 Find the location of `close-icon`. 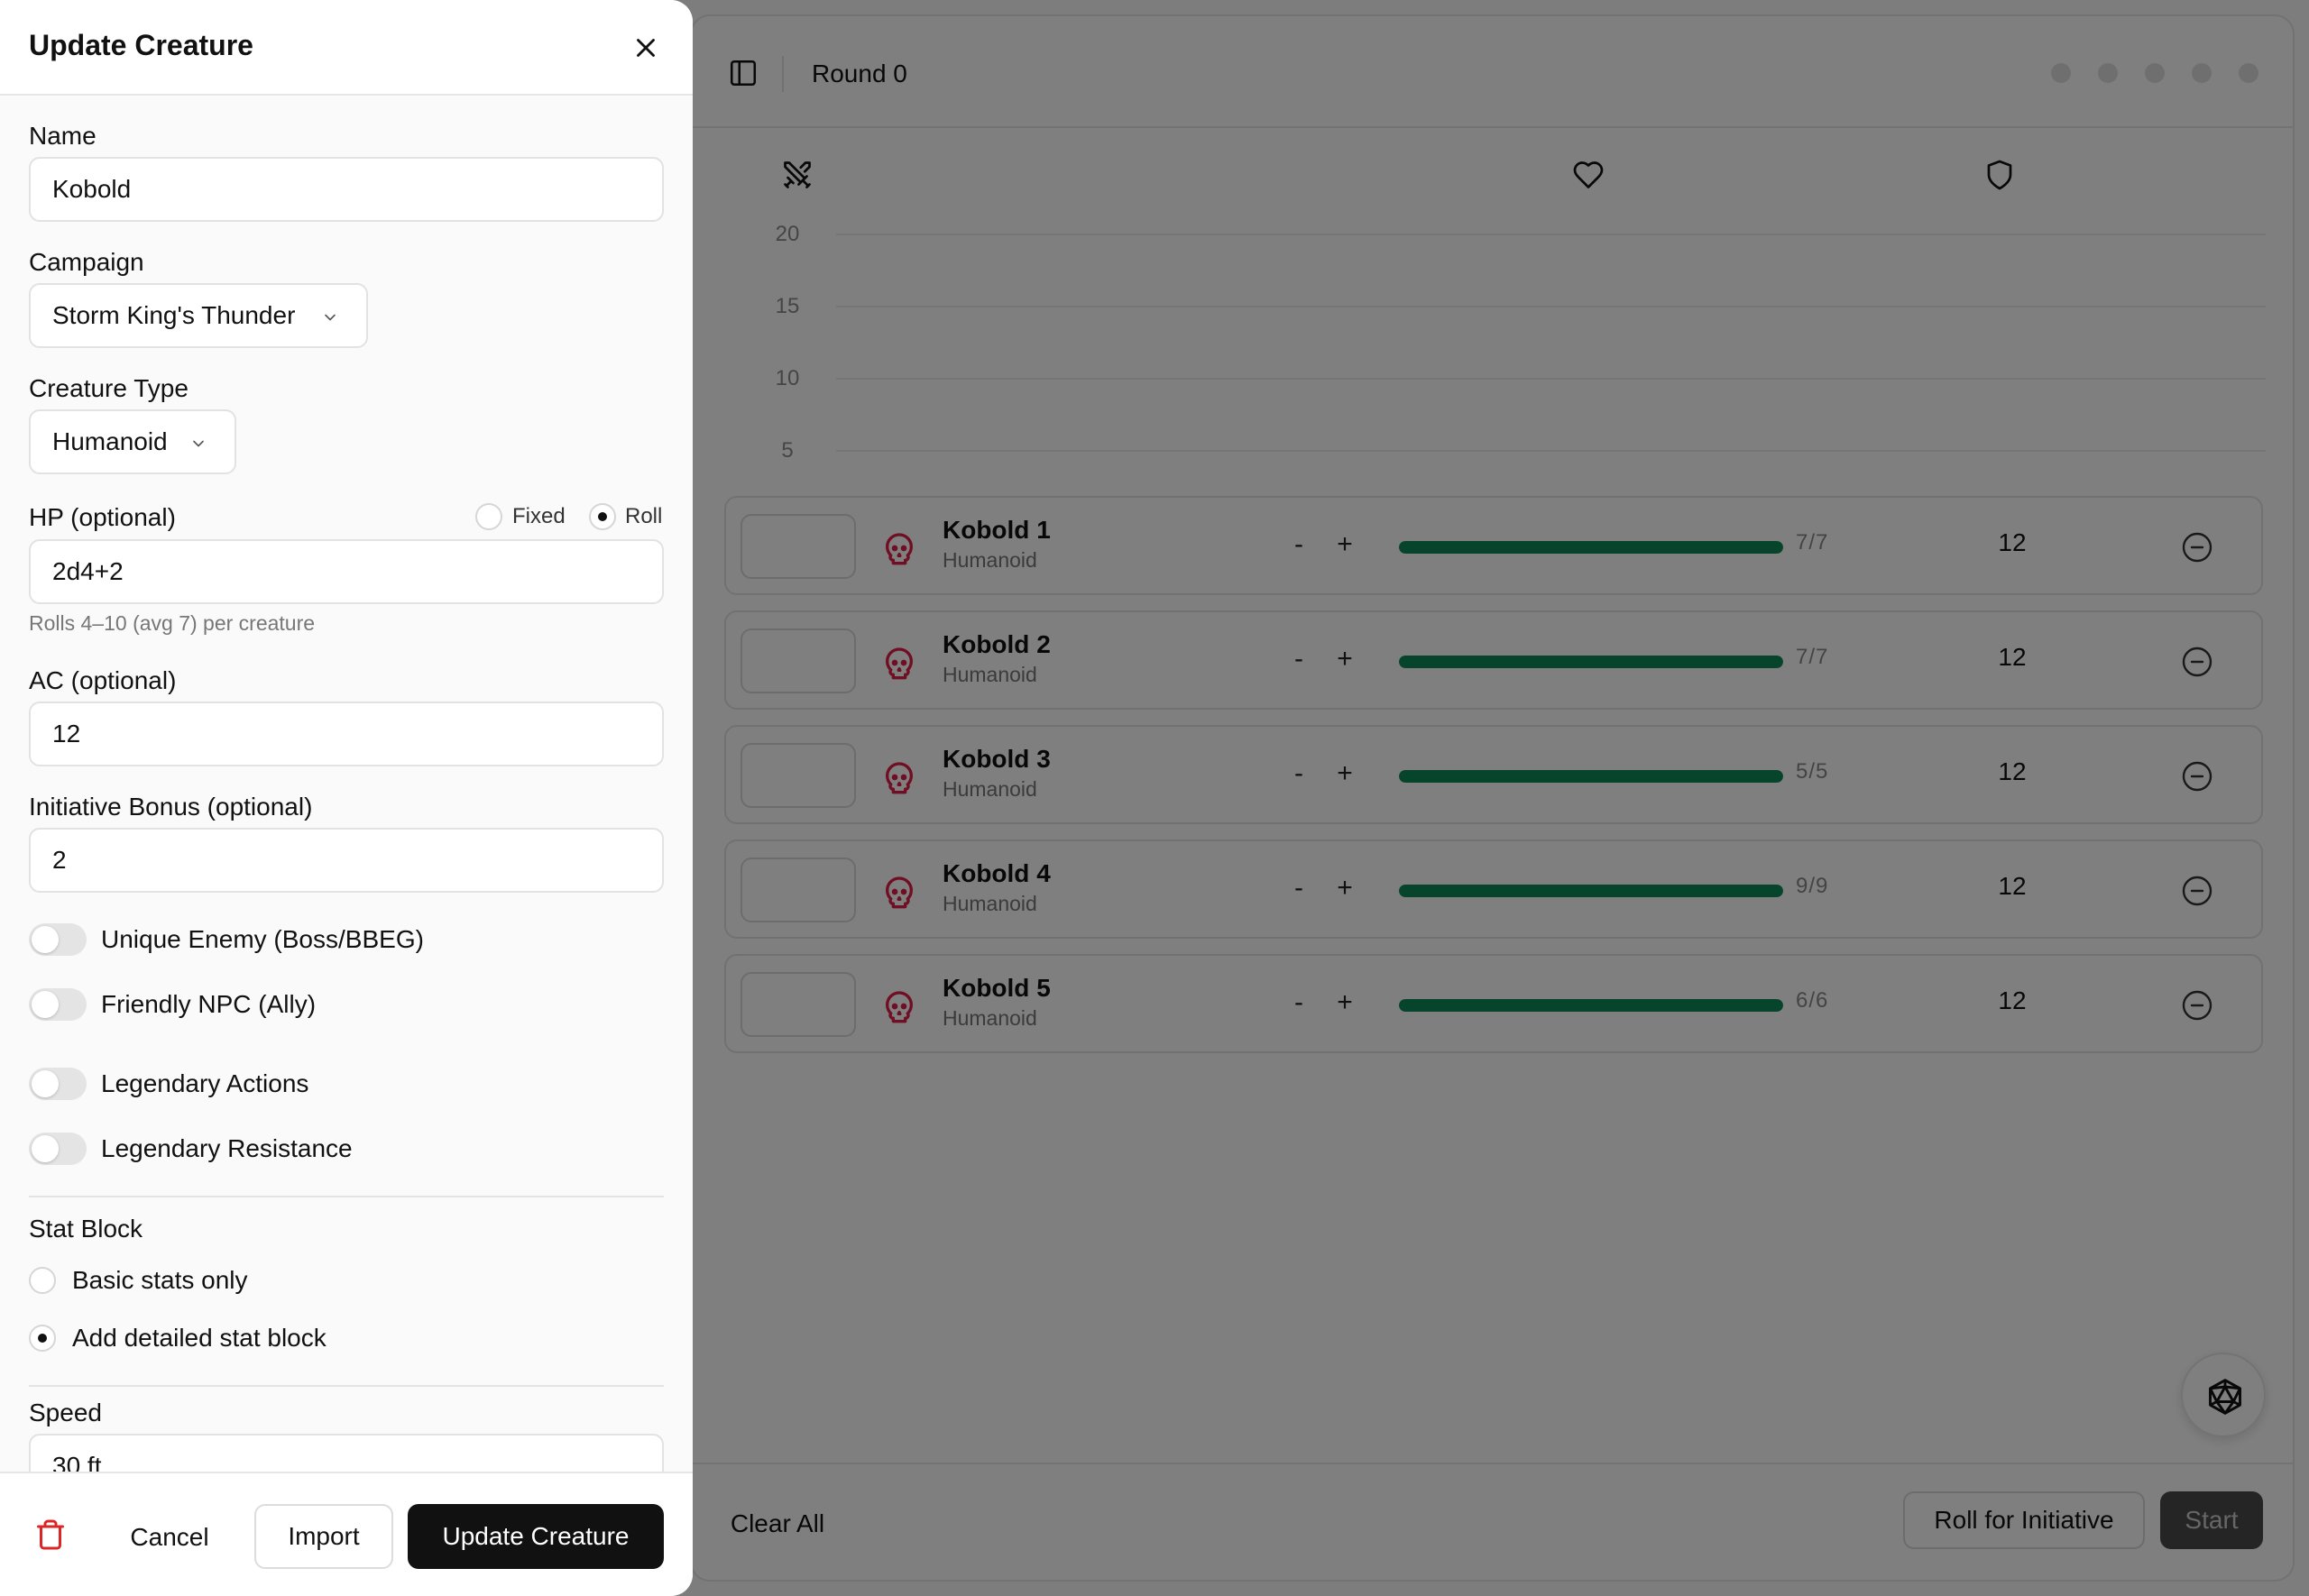

close-icon is located at coordinates (646, 47).